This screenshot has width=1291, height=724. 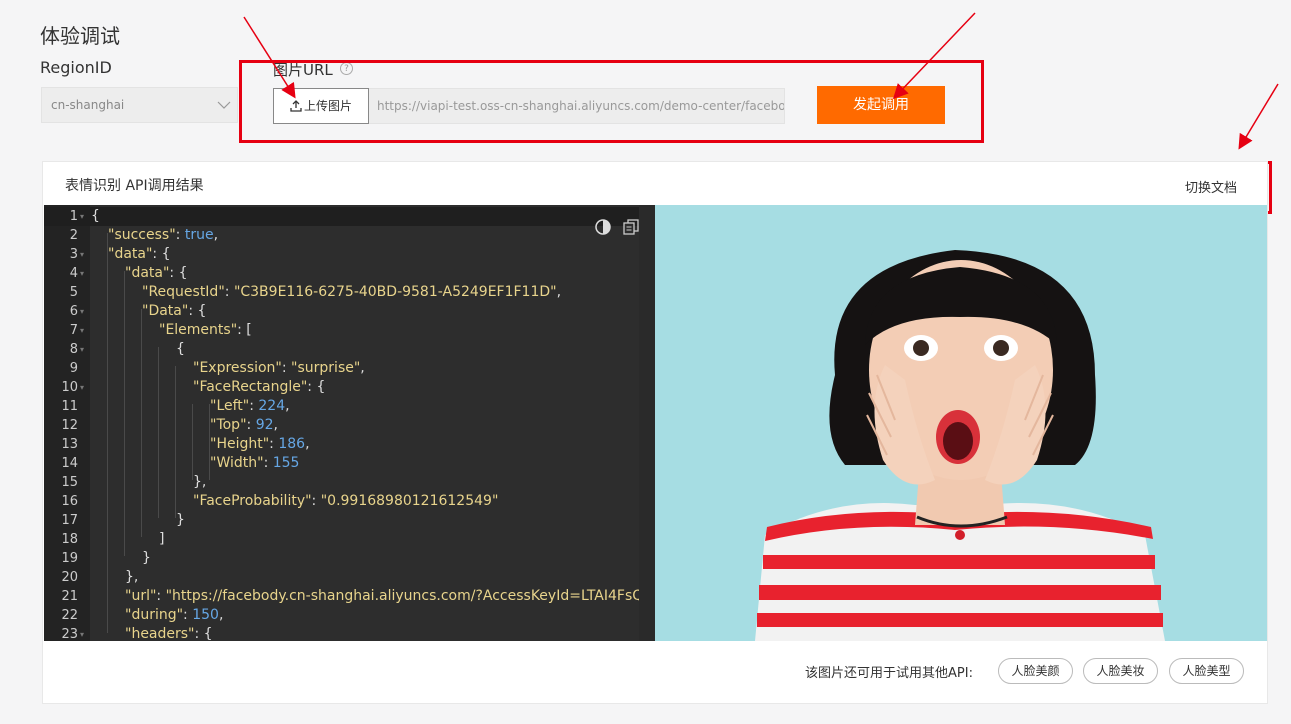 I want to click on code-text: "Expression": "surprise",, so click(x=279, y=368).